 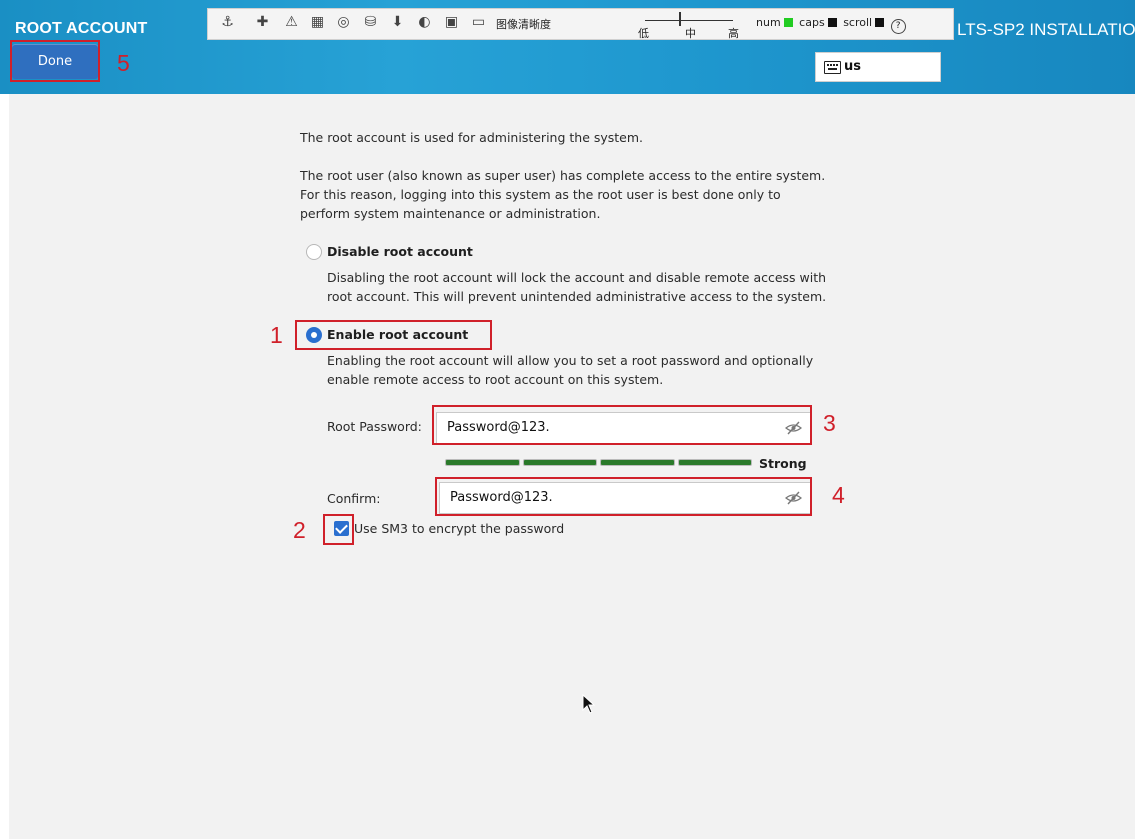 What do you see at coordinates (783, 463) in the screenshot?
I see `password-strength-label: Strong` at bounding box center [783, 463].